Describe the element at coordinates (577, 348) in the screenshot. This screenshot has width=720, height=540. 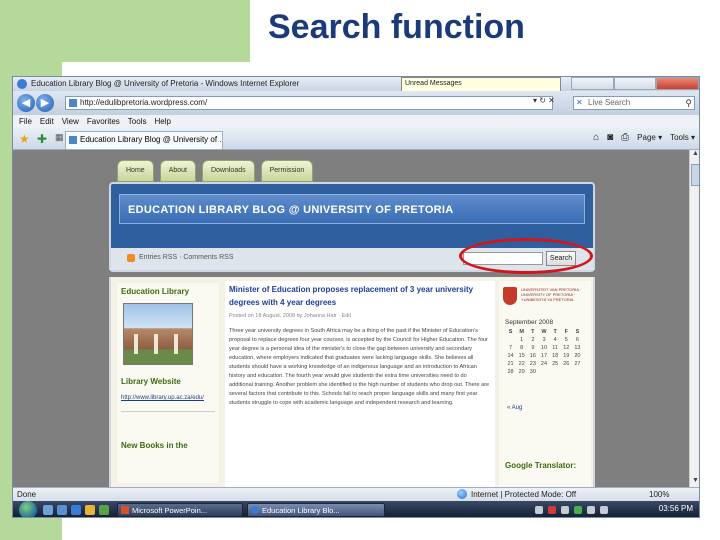
I see `calendar-day: 13` at that location.